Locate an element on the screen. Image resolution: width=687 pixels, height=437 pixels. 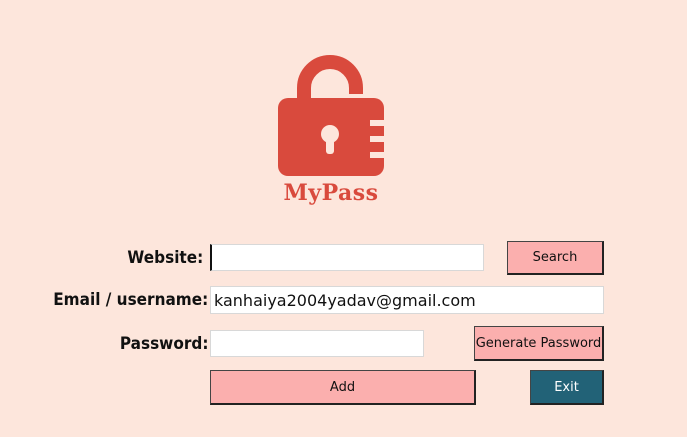
logo-wordmark: MyPass is located at coordinates (331, 193).